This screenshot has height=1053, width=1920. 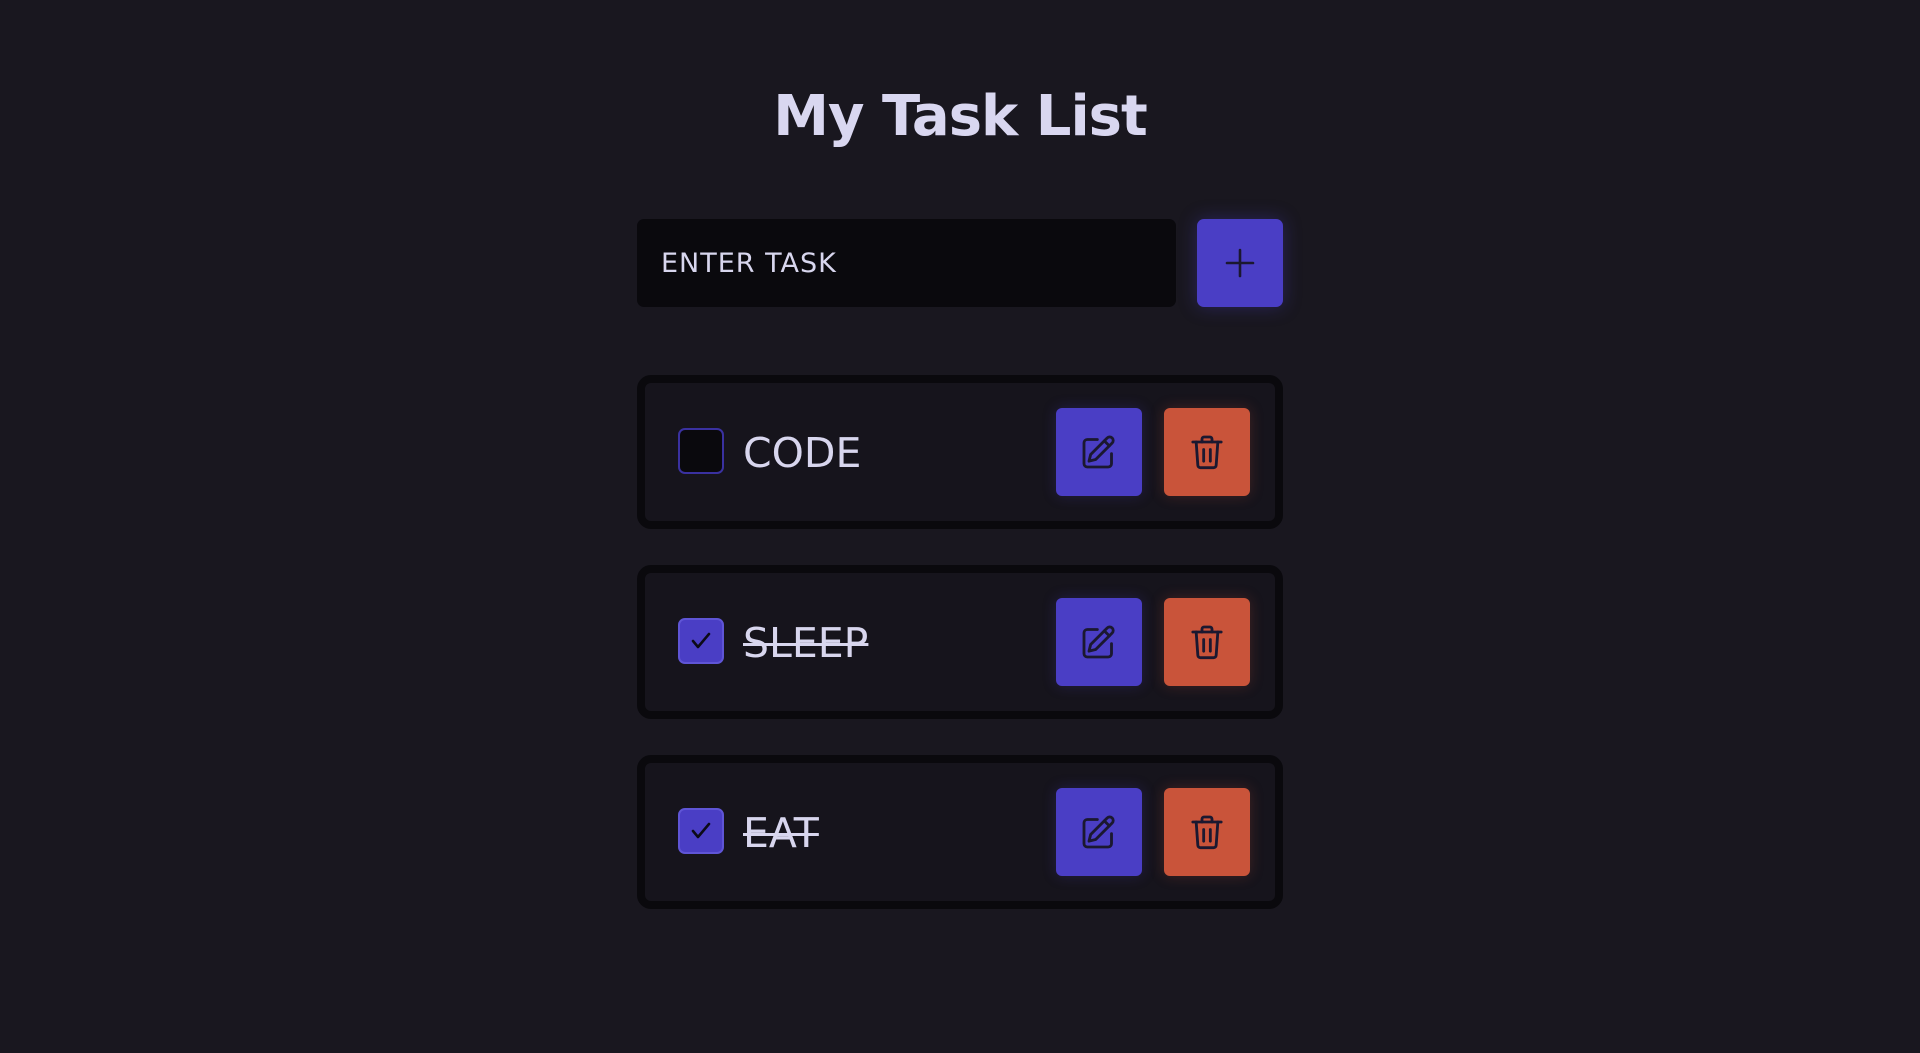 I want to click on add-task-button, so click(x=1240, y=263).